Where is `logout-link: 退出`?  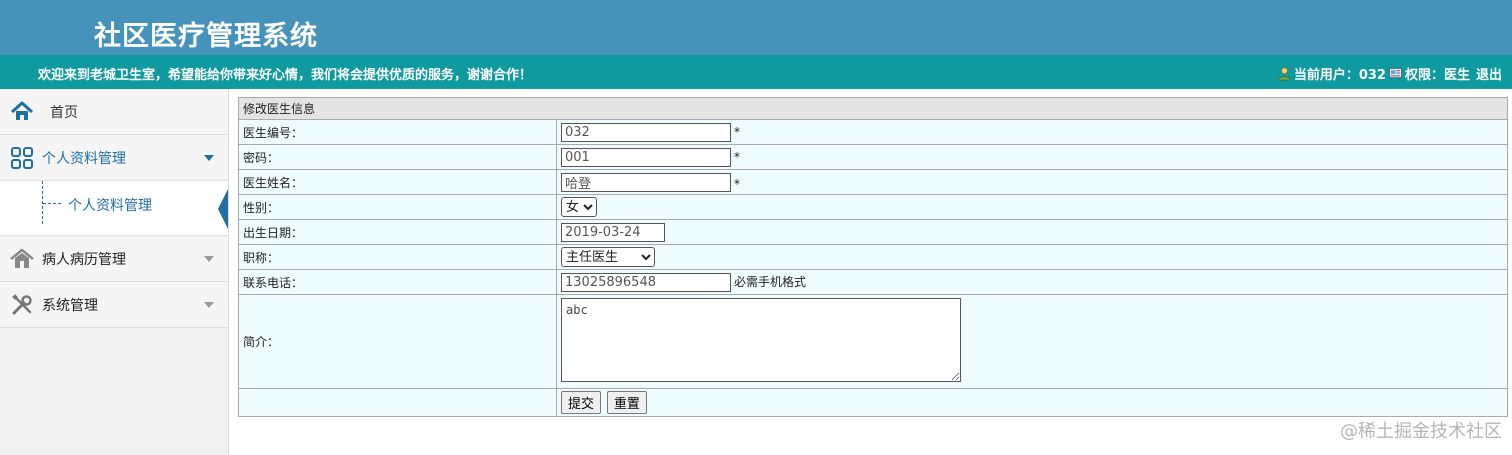 logout-link: 退出 is located at coordinates (1489, 73).